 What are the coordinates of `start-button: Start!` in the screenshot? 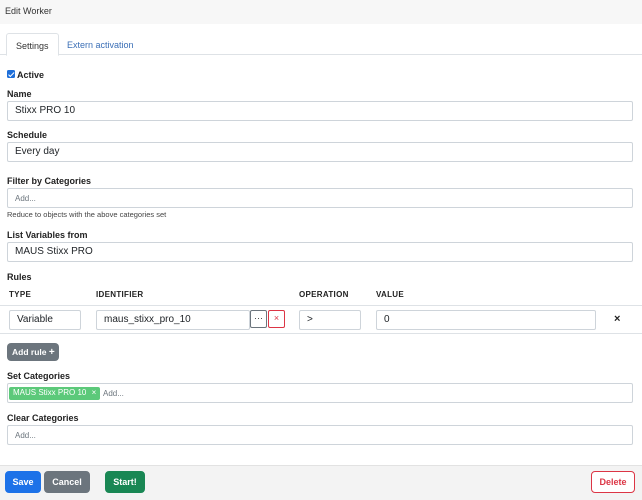 It's located at (125, 482).